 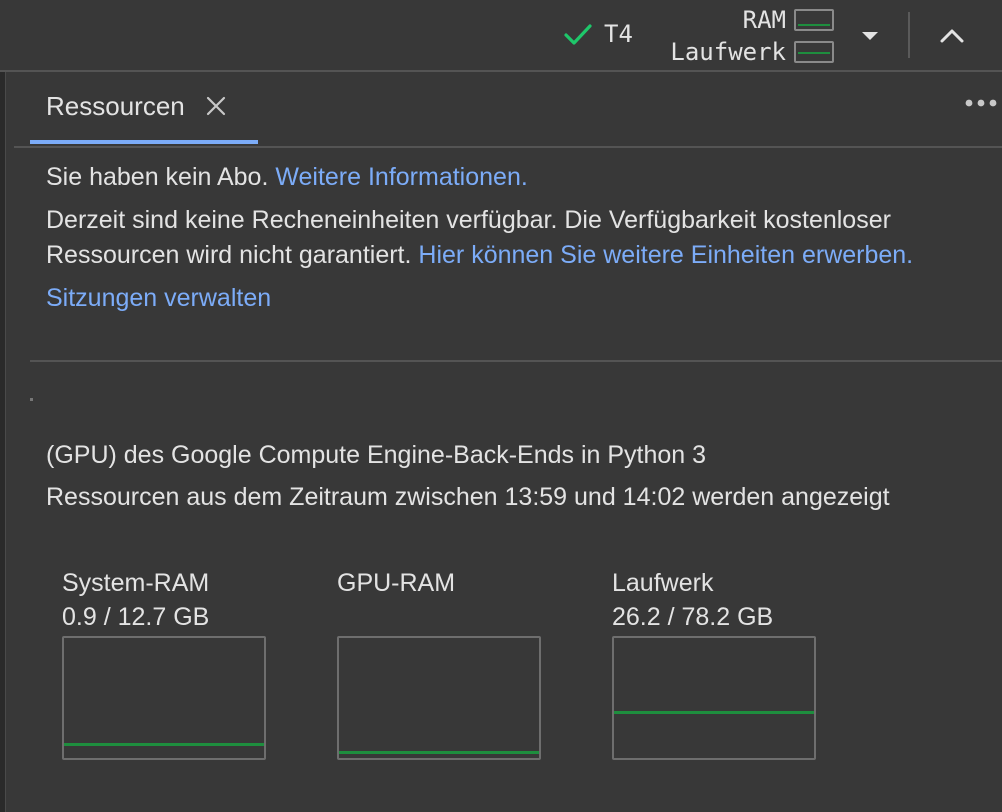 What do you see at coordinates (516, 361) in the screenshot?
I see `section-divider` at bounding box center [516, 361].